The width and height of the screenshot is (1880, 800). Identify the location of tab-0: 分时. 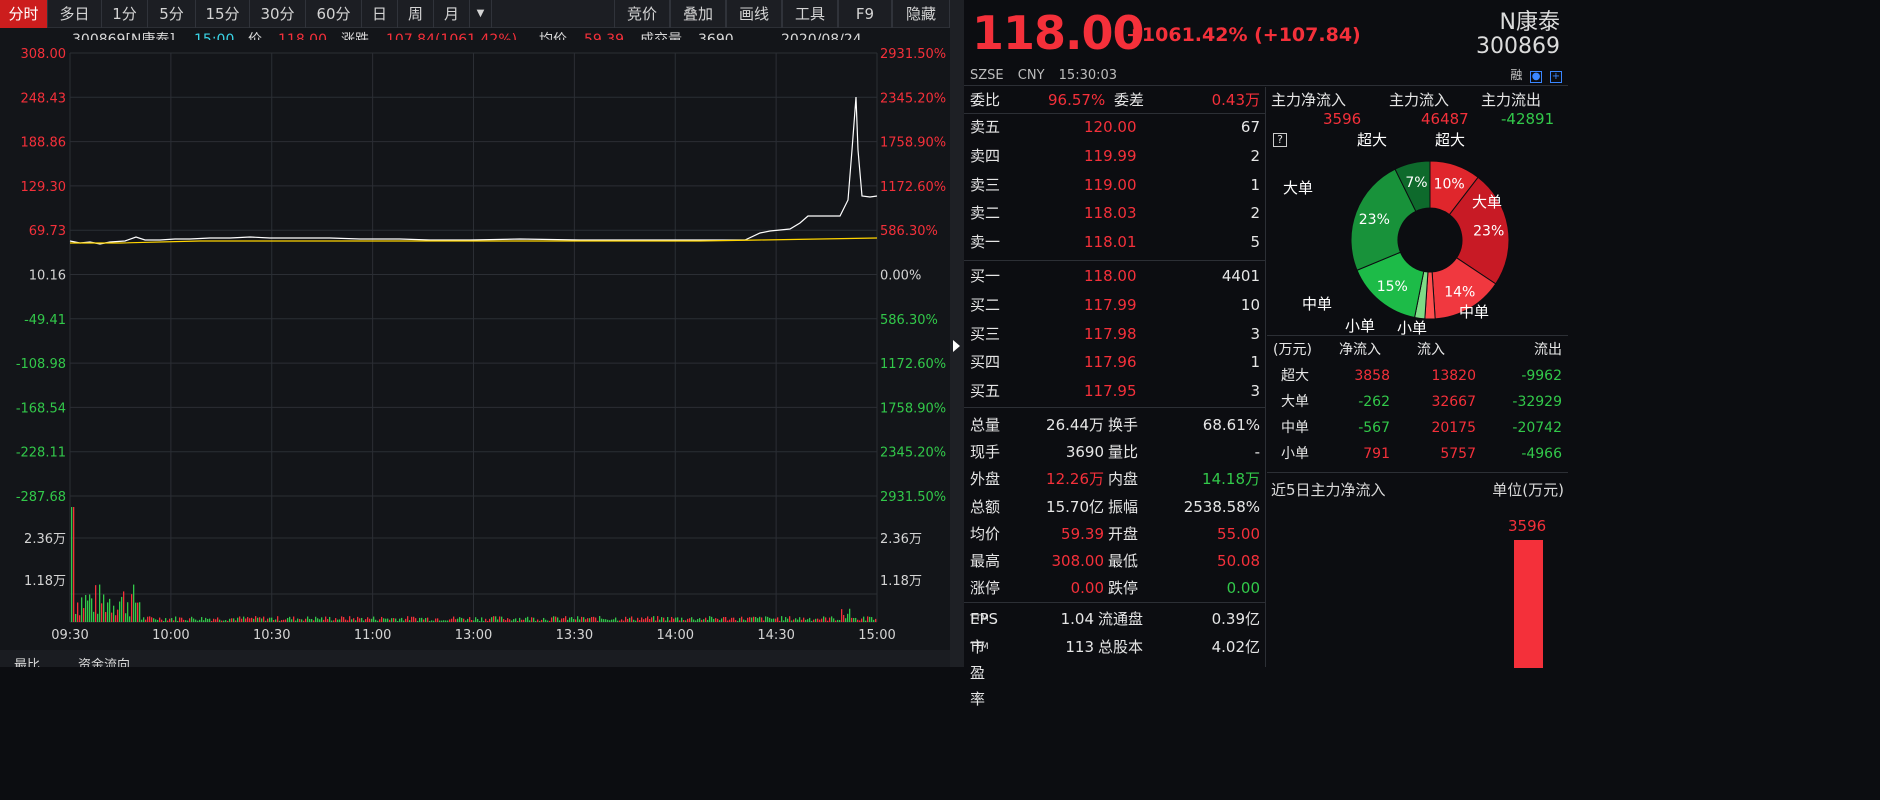
(24, 14).